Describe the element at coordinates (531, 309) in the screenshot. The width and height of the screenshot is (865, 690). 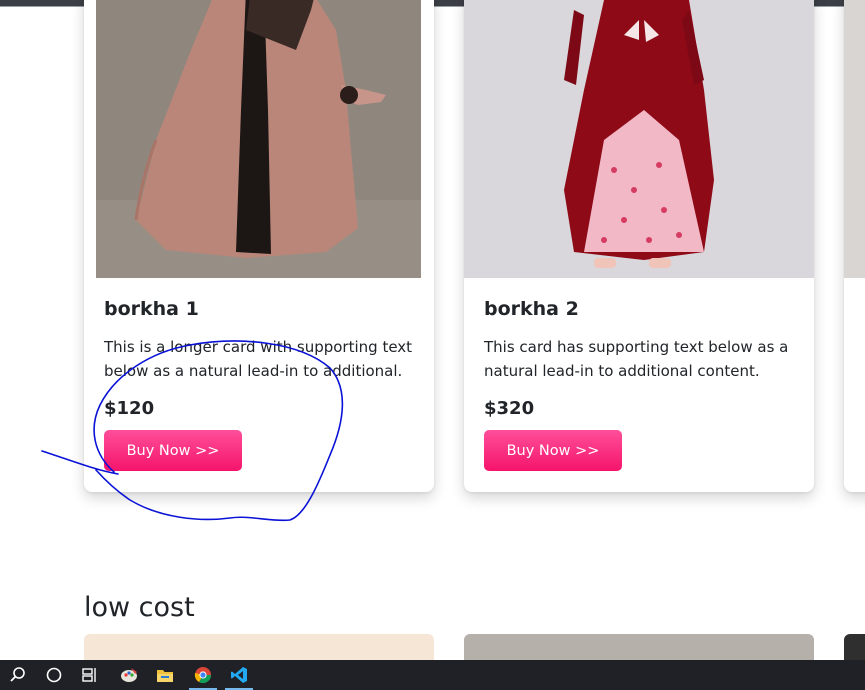
I see `product-title: borkha 2` at that location.